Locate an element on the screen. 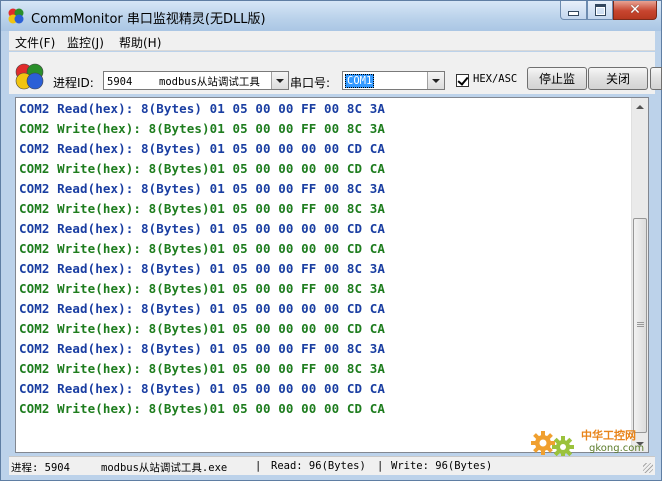 This screenshot has height=481, width=662. process-select: 5904 modbus从站调试工具 is located at coordinates (196, 80).